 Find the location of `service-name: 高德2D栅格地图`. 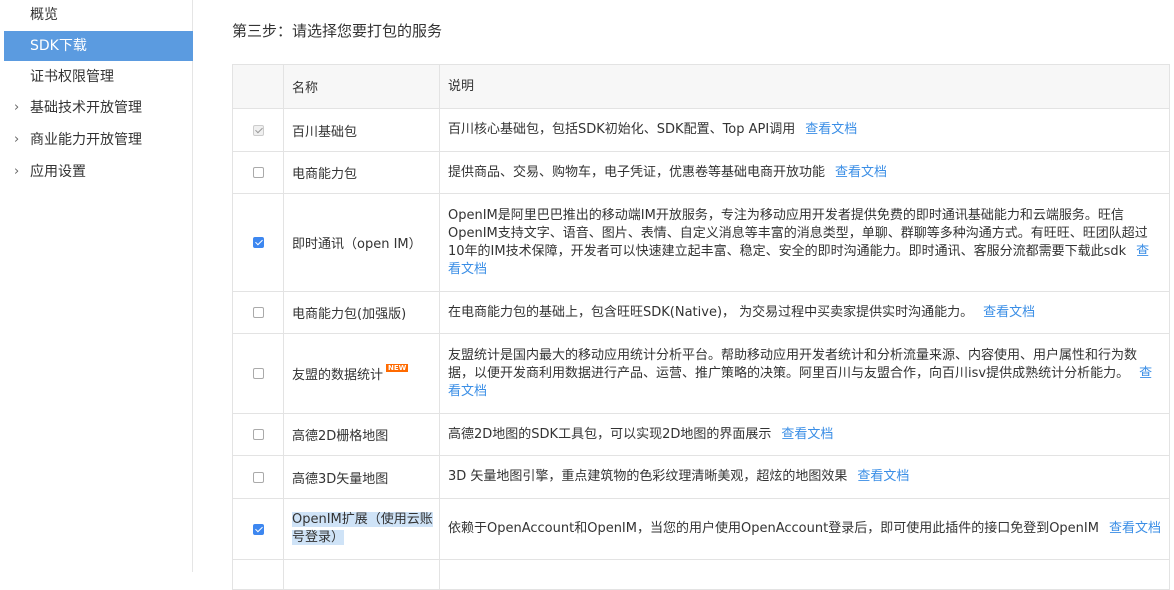

service-name: 高德2D栅格地图 is located at coordinates (361, 434).